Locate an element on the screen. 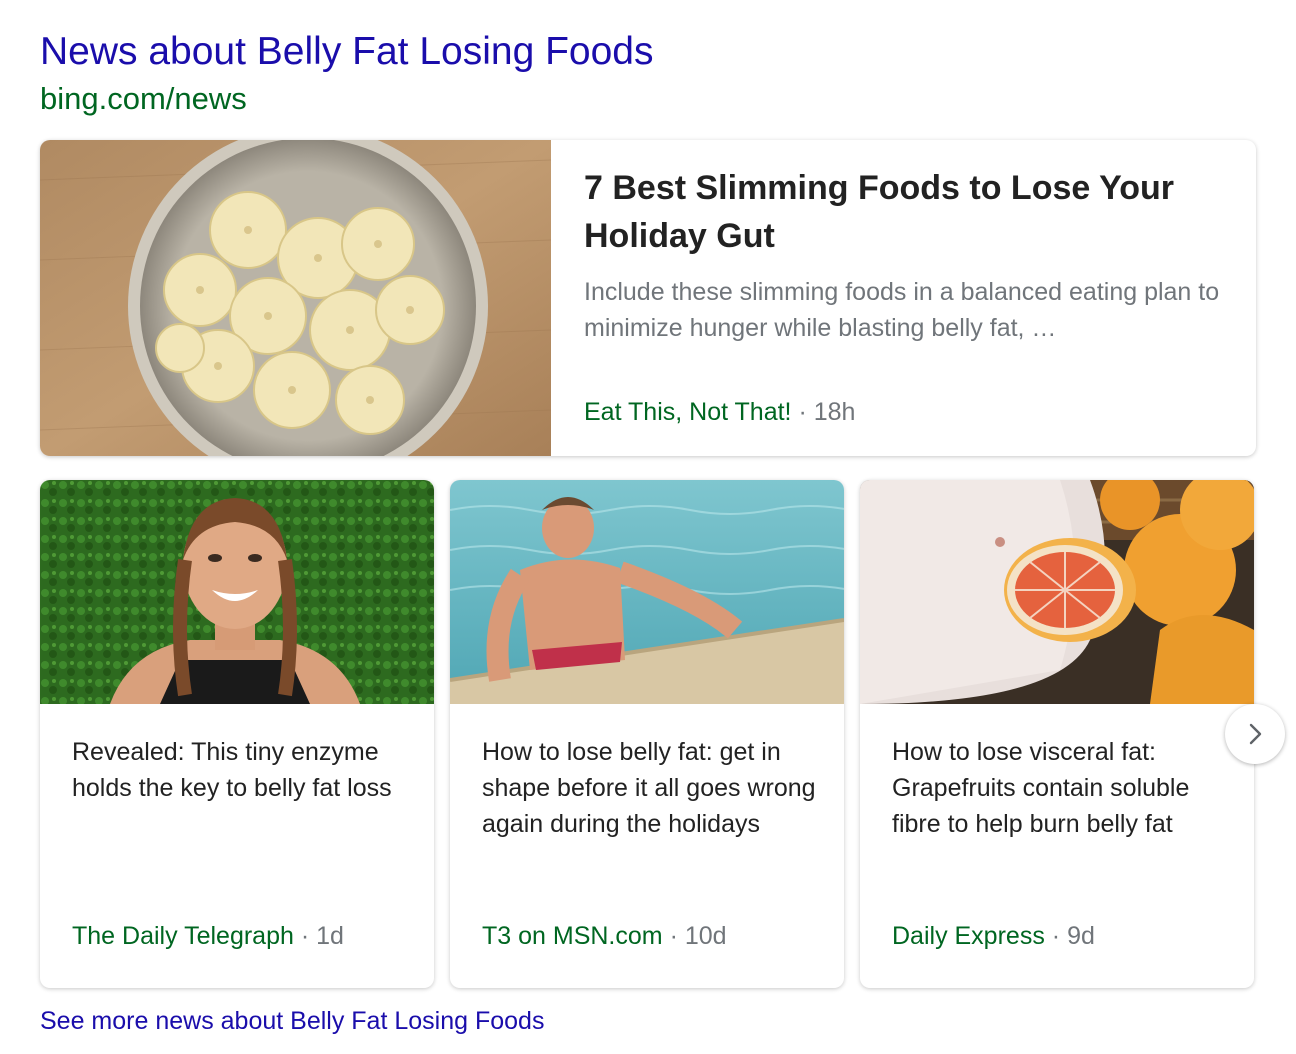  news-section-title: News about Belly Fat Losing Foods is located at coordinates (347, 52).